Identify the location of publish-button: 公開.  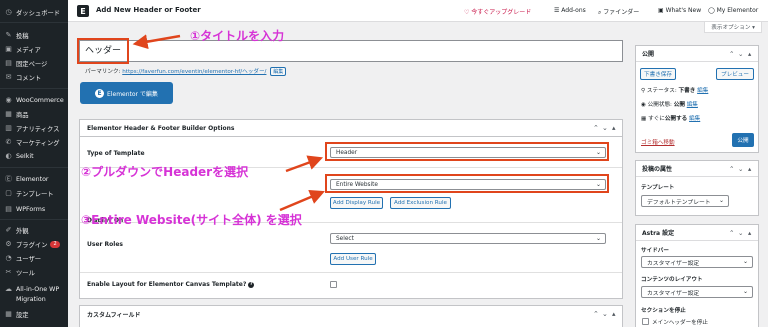
(743, 140).